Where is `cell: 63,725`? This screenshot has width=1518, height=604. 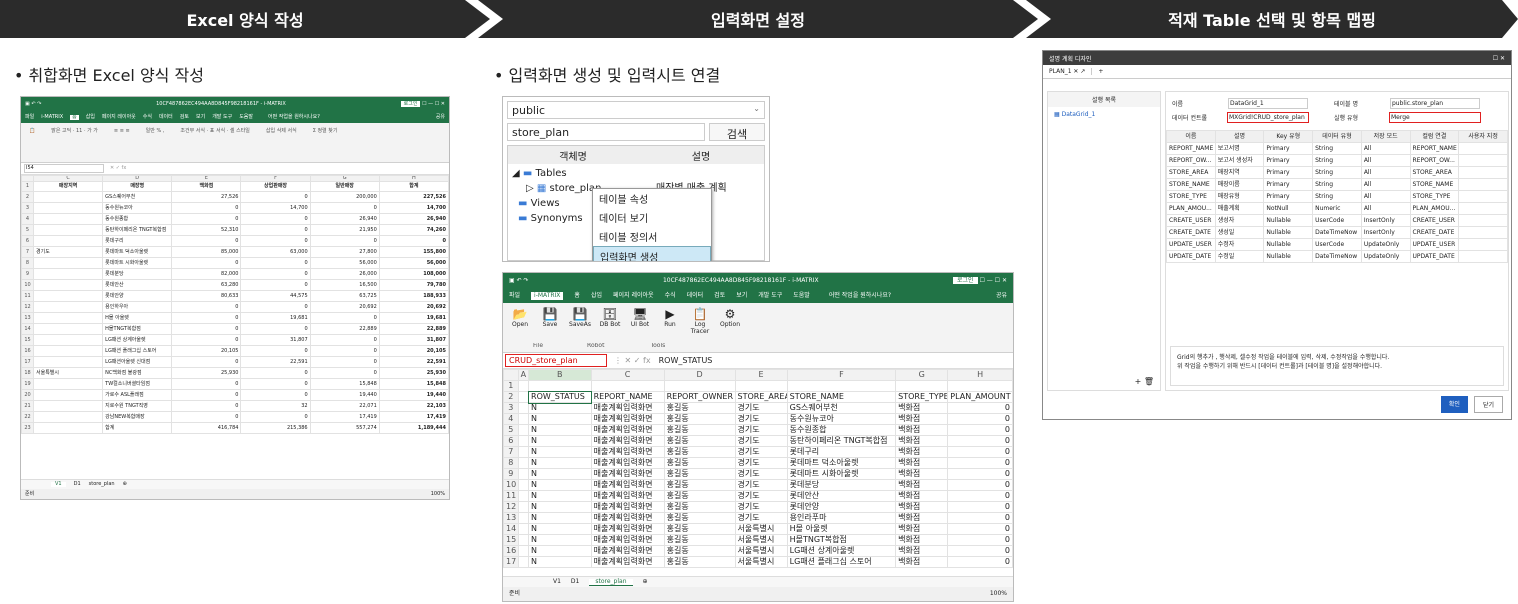 cell: 63,725 is located at coordinates (344, 296).